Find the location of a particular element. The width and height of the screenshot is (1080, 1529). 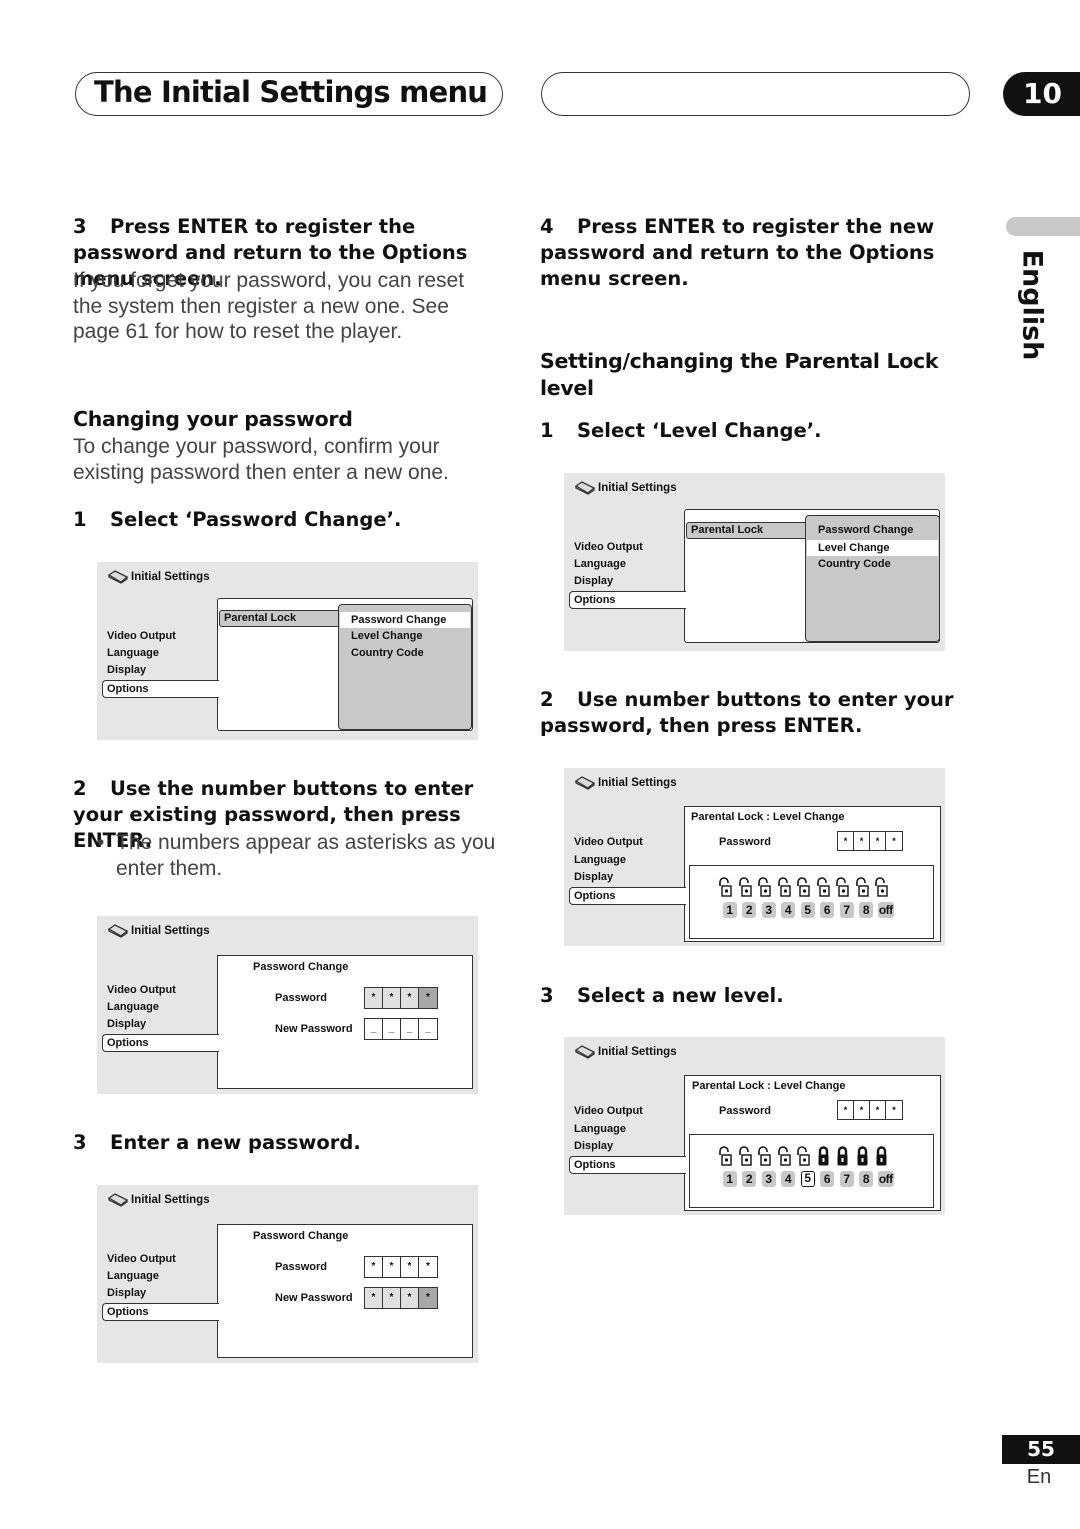

osd-level-selector: 1 2 3 4 5 6 7 8 off is located at coordinates (811, 902).